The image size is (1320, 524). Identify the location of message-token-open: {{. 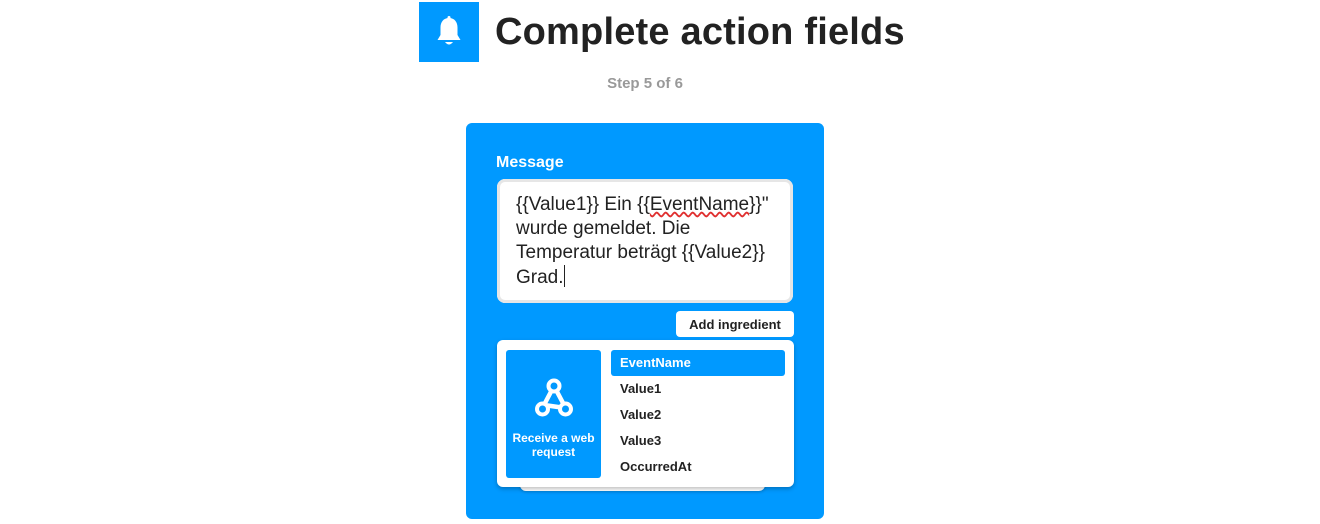
(643, 204).